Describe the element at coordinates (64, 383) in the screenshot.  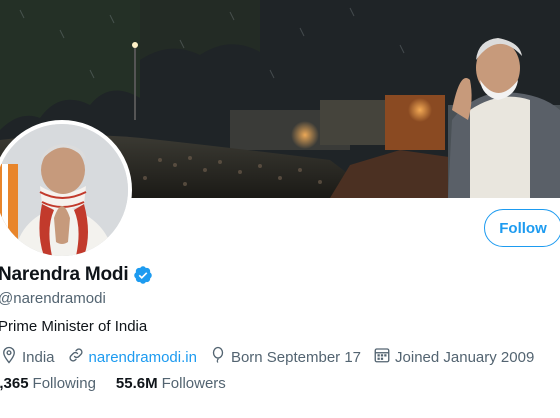
I see `following-label: Following` at that location.